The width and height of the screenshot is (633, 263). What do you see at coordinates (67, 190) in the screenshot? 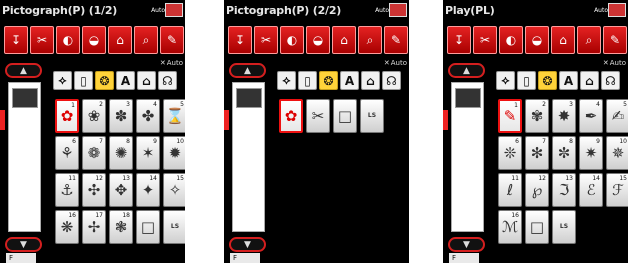
I see `pattern-tile: 11 ⚓` at bounding box center [67, 190].